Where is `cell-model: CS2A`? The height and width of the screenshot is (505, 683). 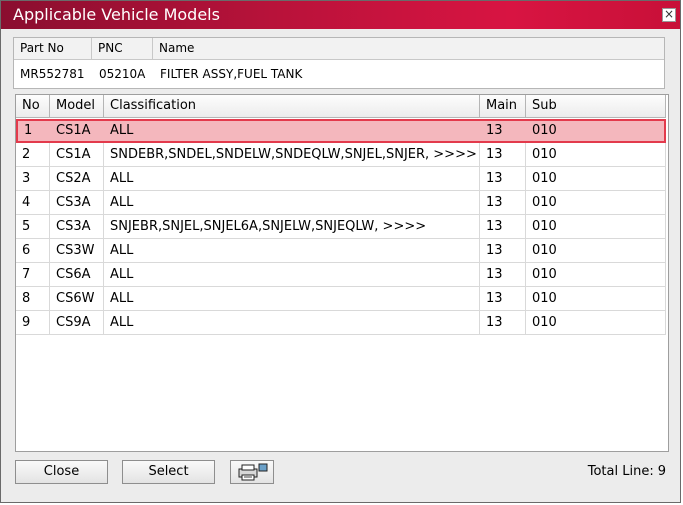
cell-model: CS2A is located at coordinates (77, 178).